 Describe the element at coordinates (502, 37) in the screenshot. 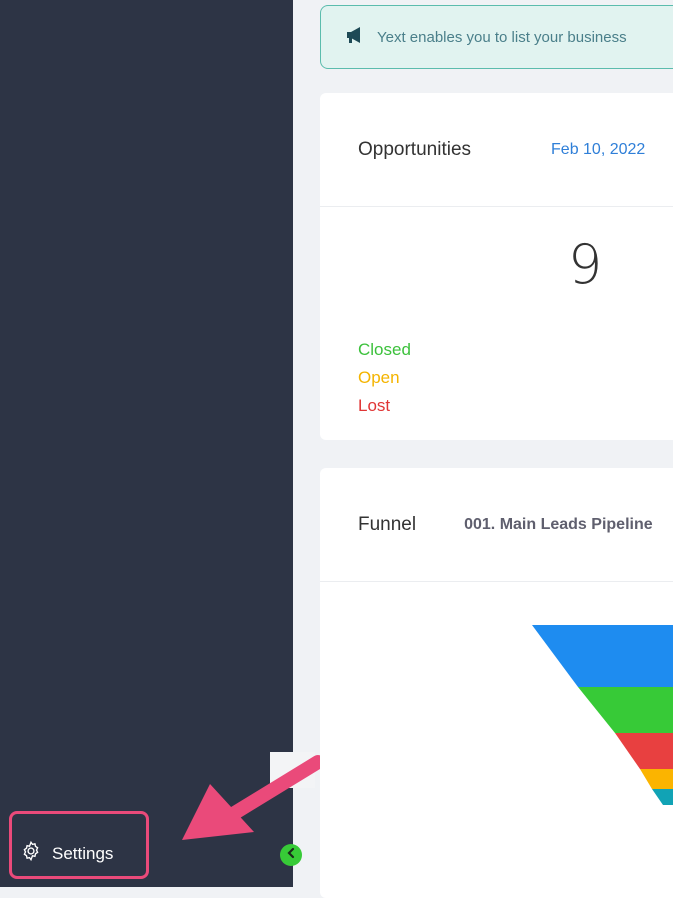

I see `banner-text: Yext enables you to list your business` at that location.